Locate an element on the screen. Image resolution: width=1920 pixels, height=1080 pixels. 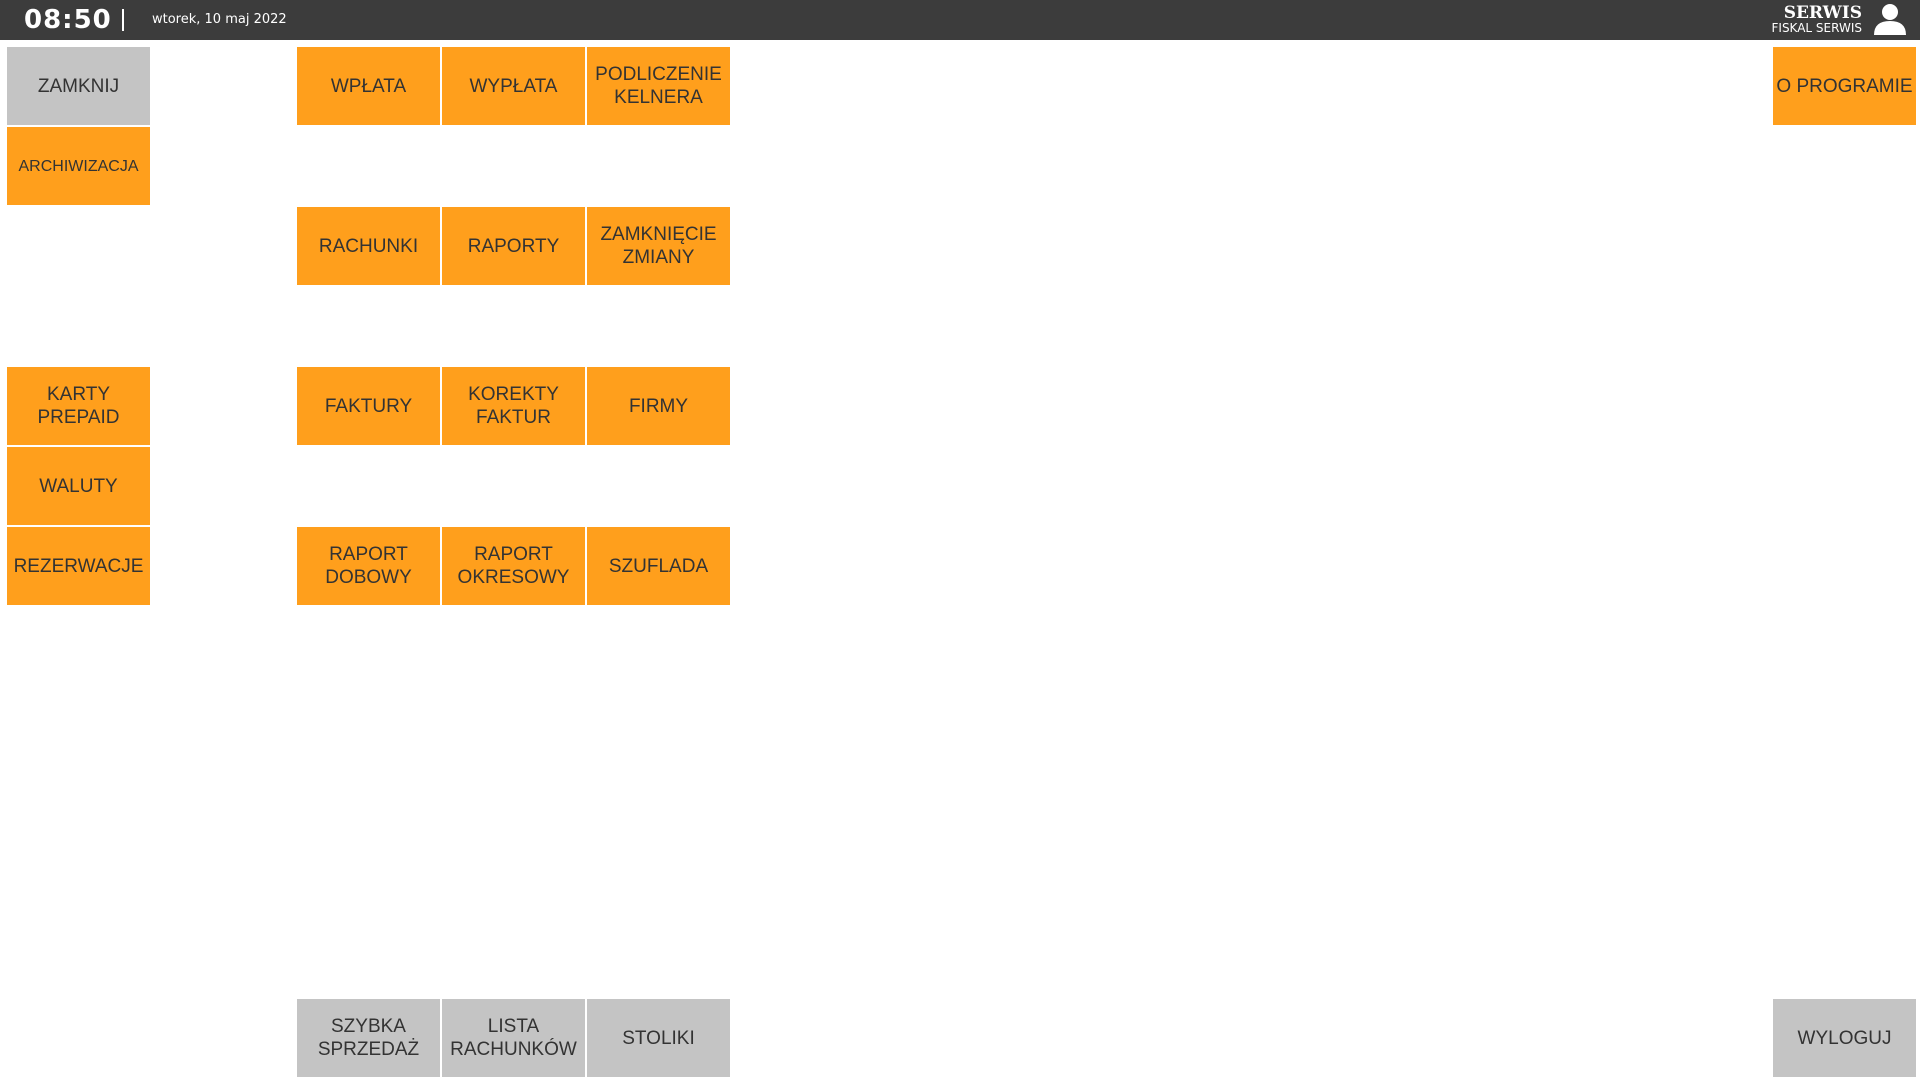
user-name: SERWIS is located at coordinates (1822, 13).